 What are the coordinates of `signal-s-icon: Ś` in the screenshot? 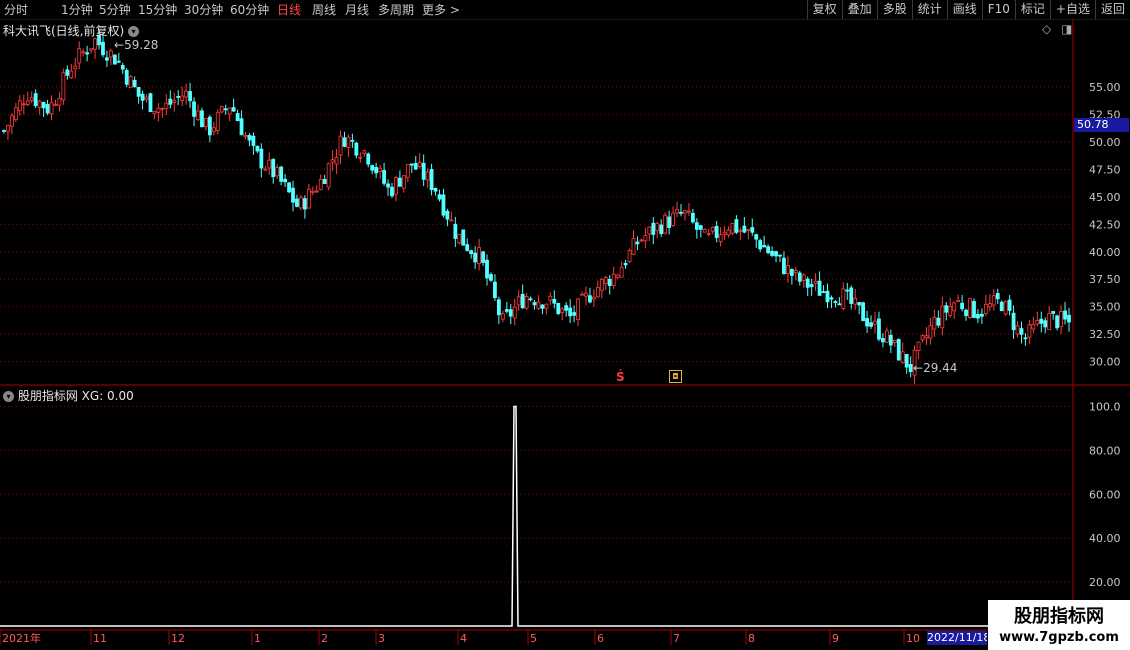 It's located at (620, 377).